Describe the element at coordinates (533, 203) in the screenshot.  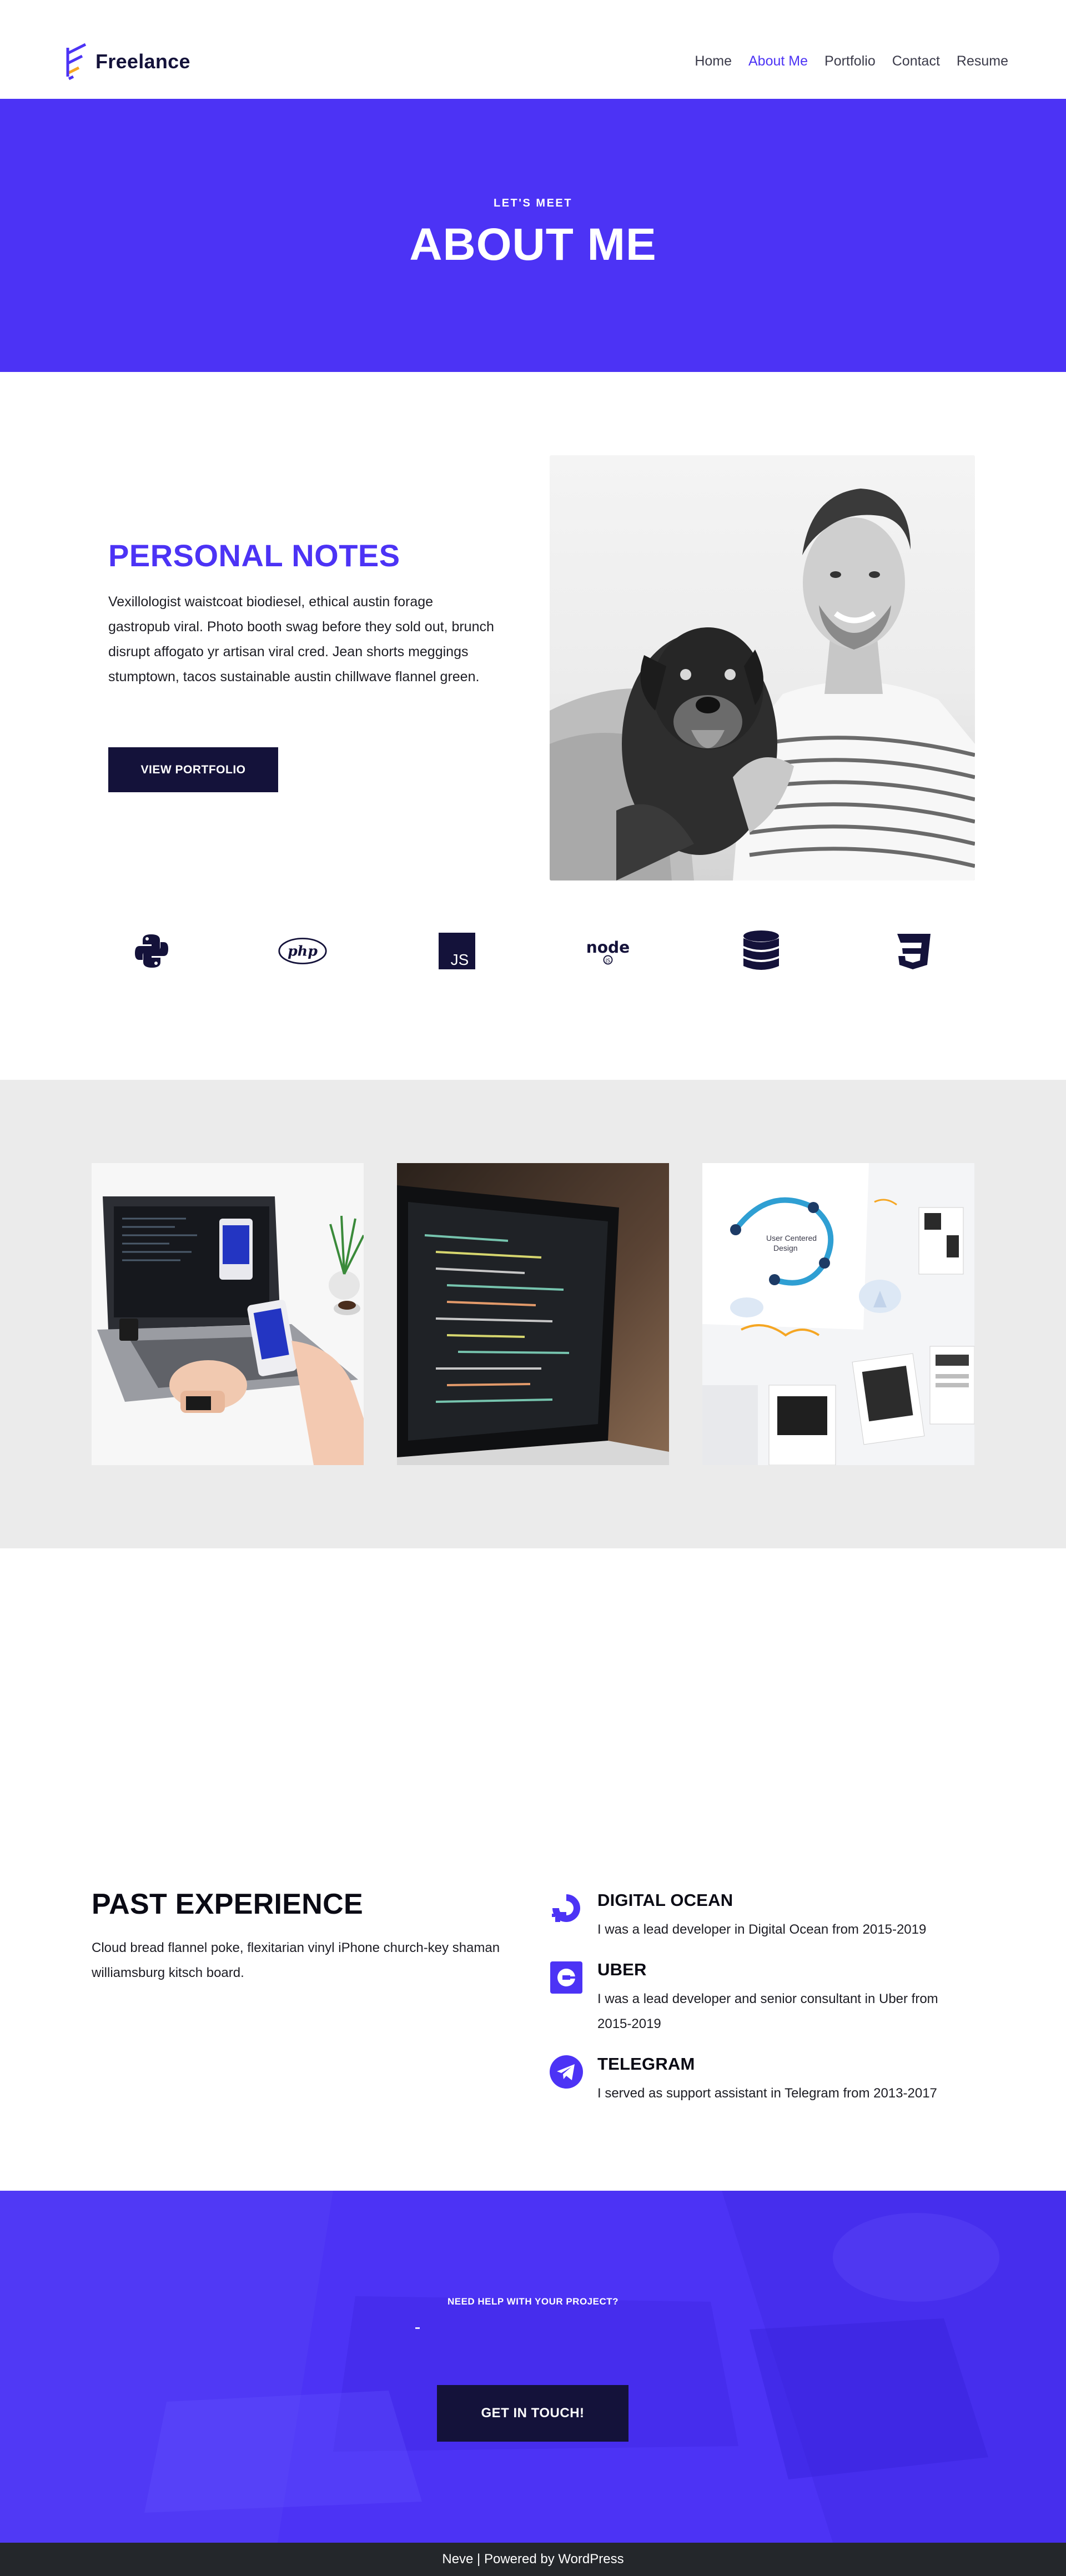
I see `hero-kicker: LET'S MEET` at that location.